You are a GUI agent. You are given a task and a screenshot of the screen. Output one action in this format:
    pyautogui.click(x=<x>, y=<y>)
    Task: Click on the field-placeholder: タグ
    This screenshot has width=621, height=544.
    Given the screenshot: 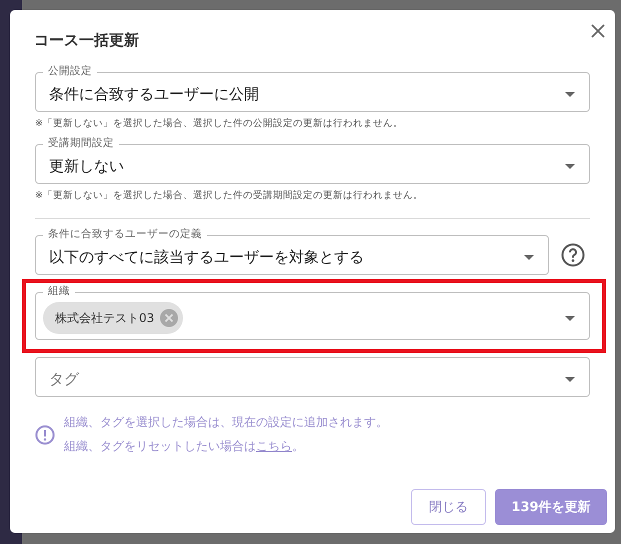 What is the action you would take?
    pyautogui.click(x=64, y=379)
    